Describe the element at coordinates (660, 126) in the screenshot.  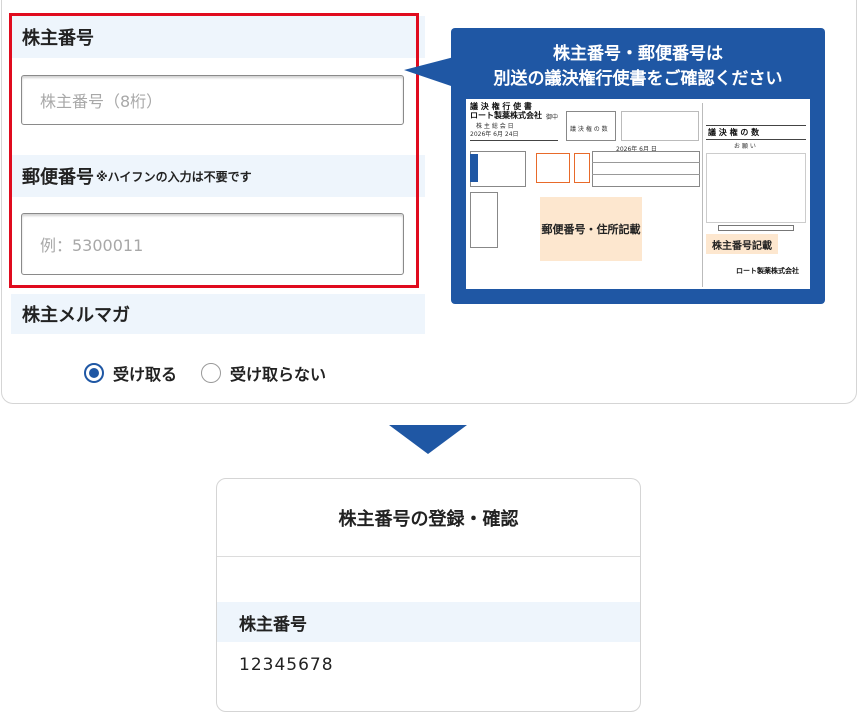
I see `doc-notice-text` at that location.